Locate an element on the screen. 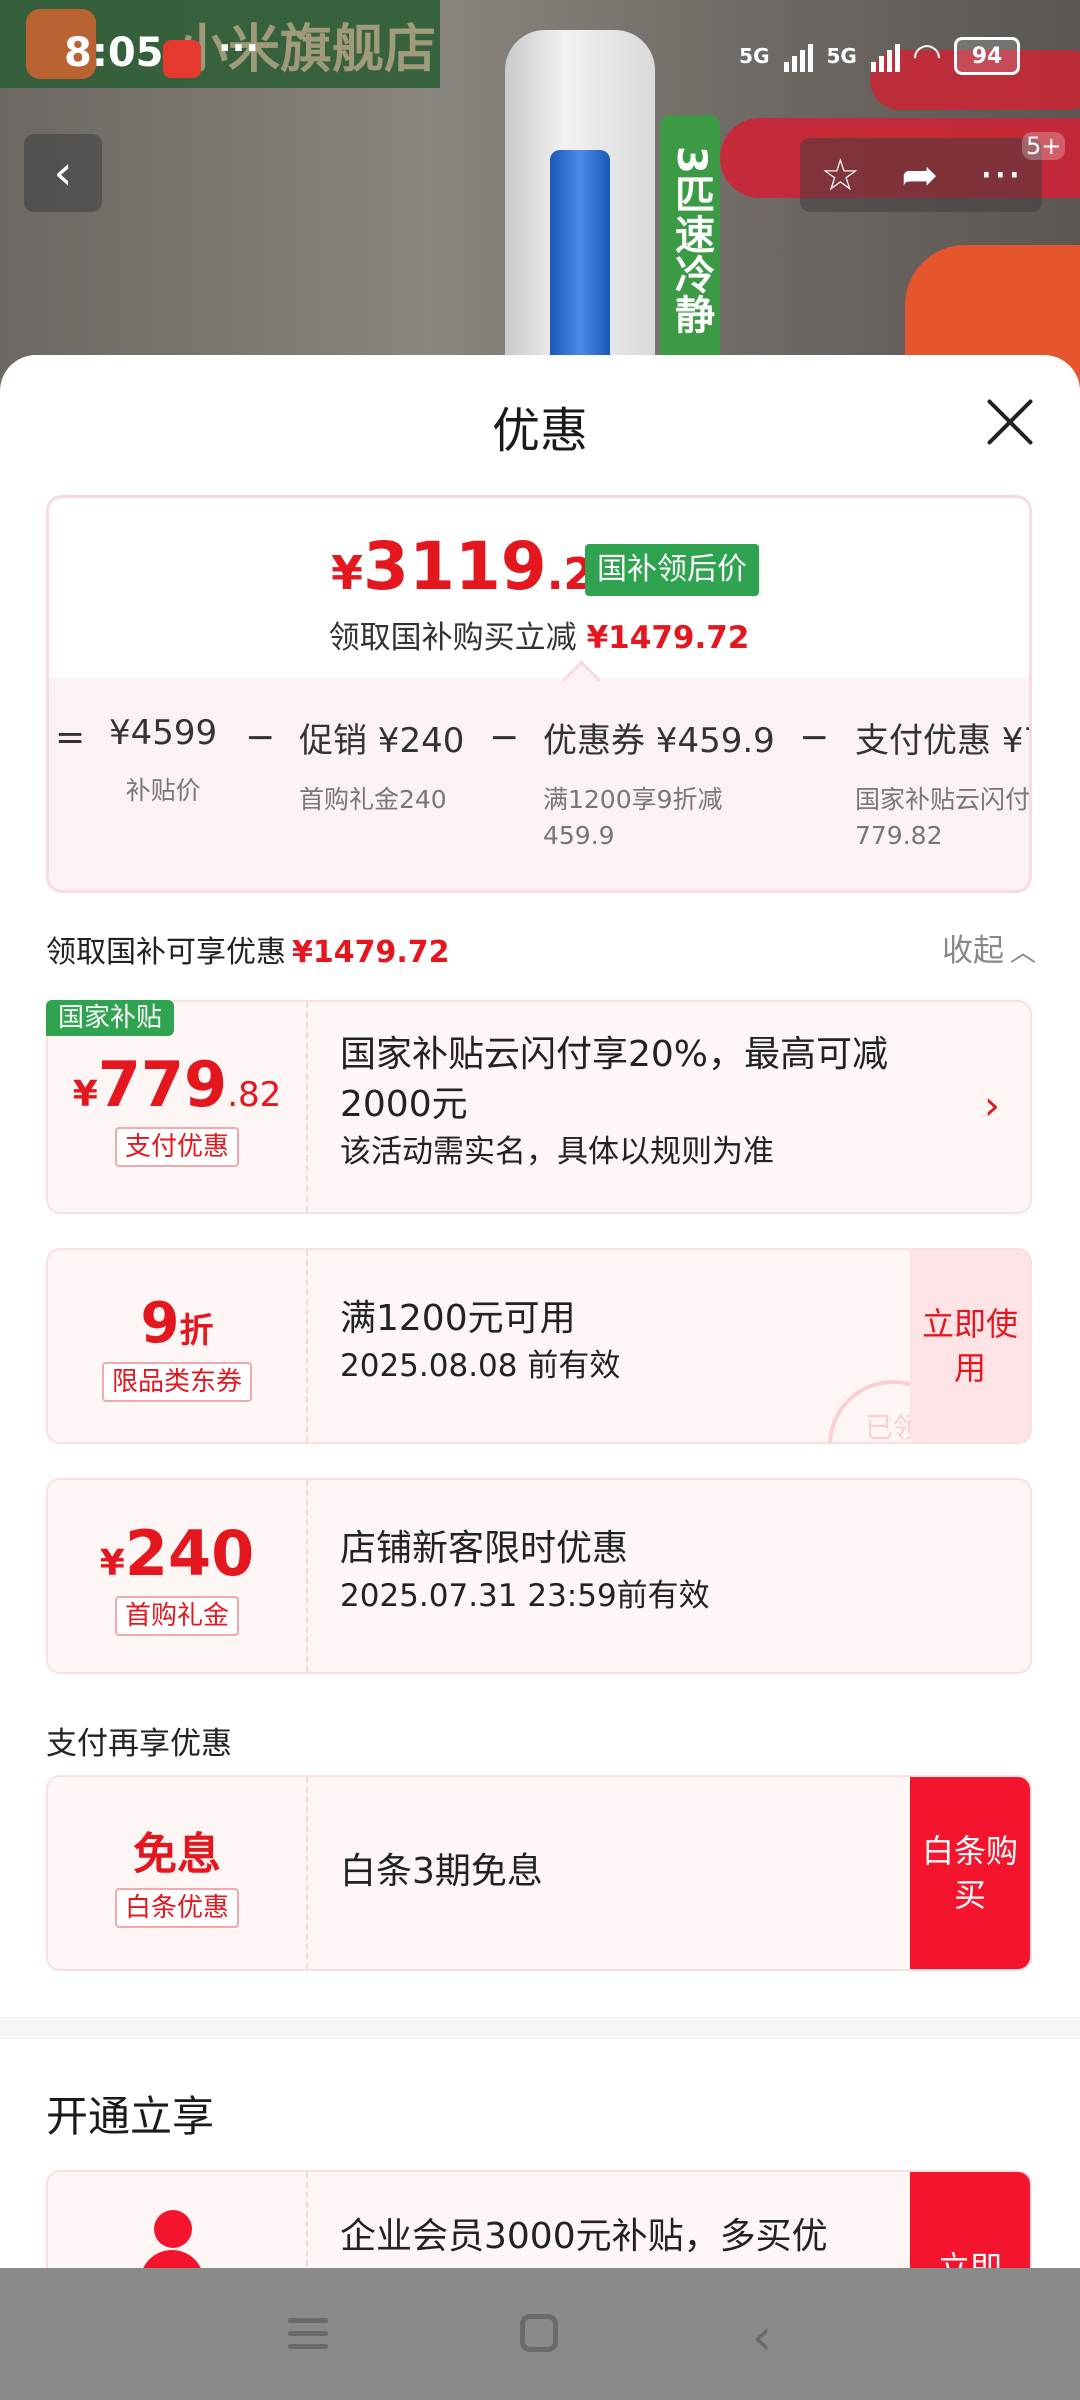 The width and height of the screenshot is (1080, 2400). battery-icon: 94 is located at coordinates (987, 56).